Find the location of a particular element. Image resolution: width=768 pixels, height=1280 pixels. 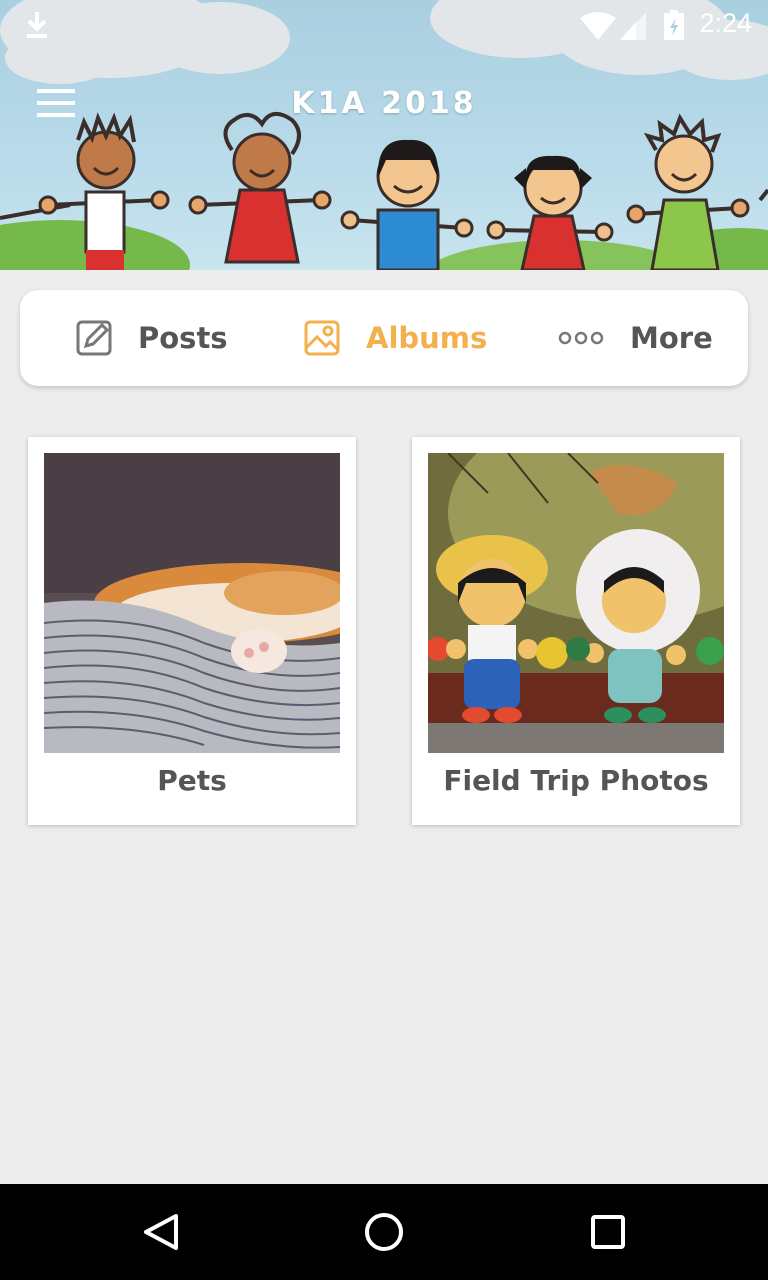

tab-bar: Posts Albums More is located at coordinates (384, 338).